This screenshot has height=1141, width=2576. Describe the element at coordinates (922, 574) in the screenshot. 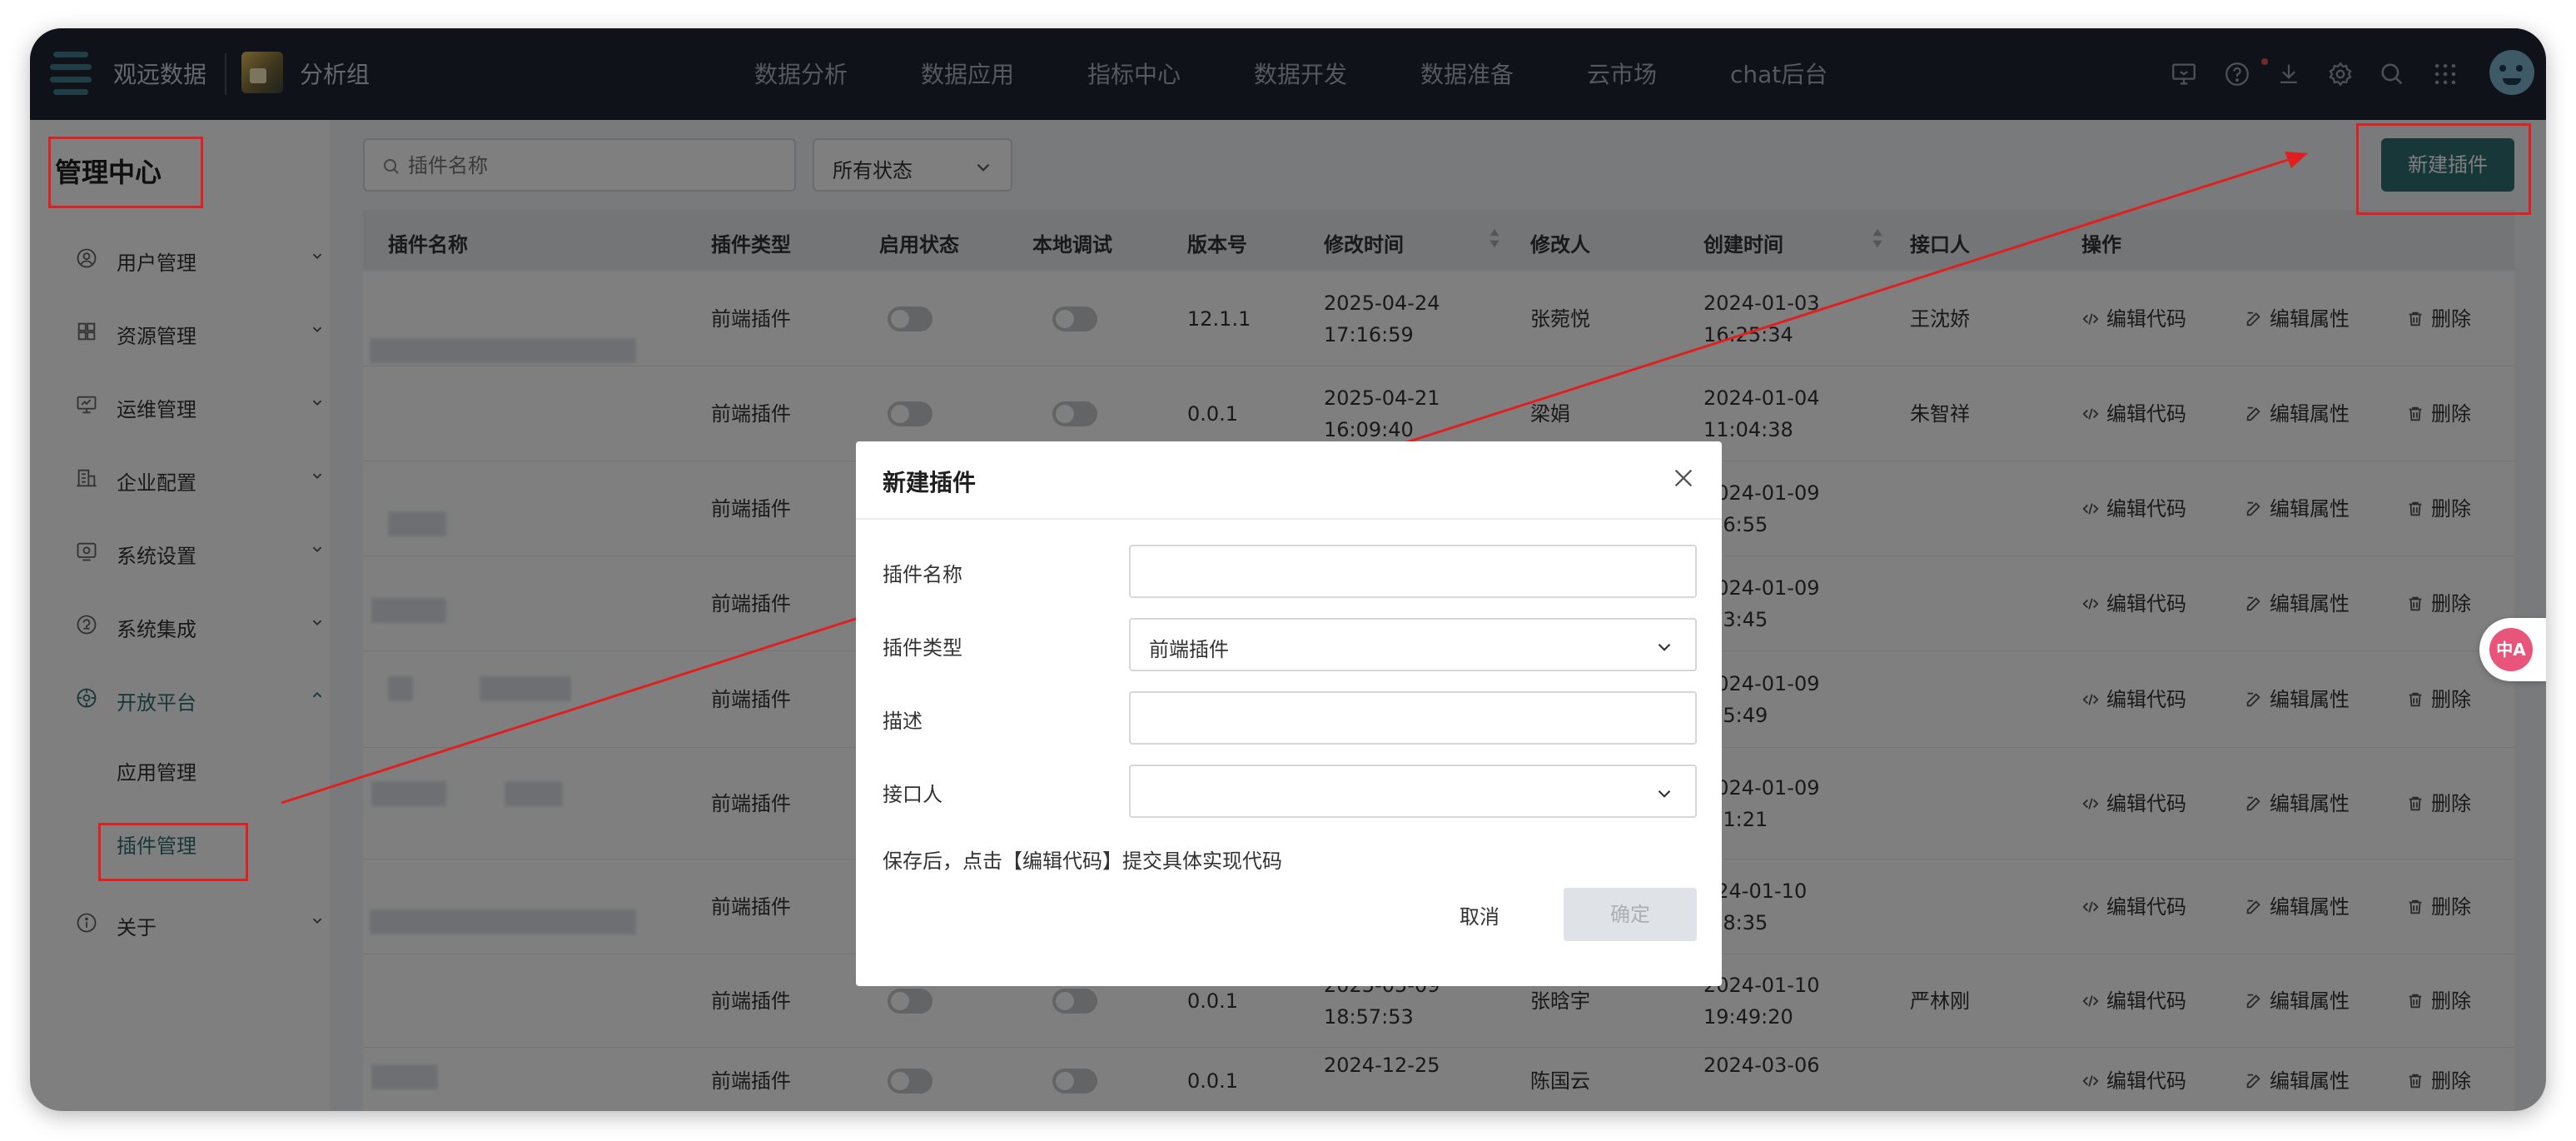

I see `plugin-name-label: 插件名称` at that location.